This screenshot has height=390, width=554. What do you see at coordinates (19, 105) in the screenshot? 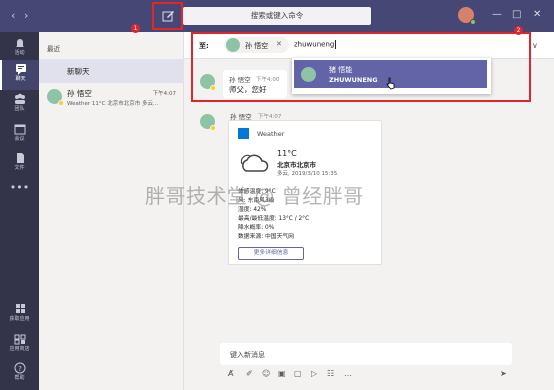
I see `rail-item-teams: 团队` at bounding box center [19, 105].